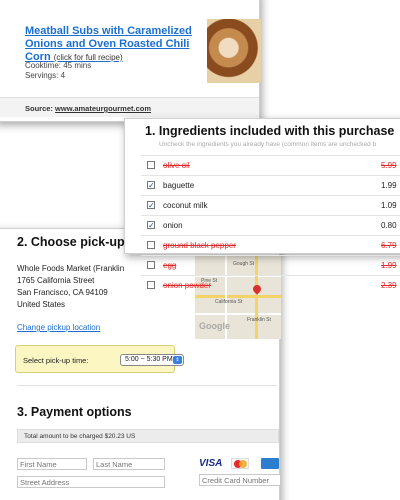 The height and width of the screenshot is (500, 400). I want to click on last-name-field, so click(129, 464).